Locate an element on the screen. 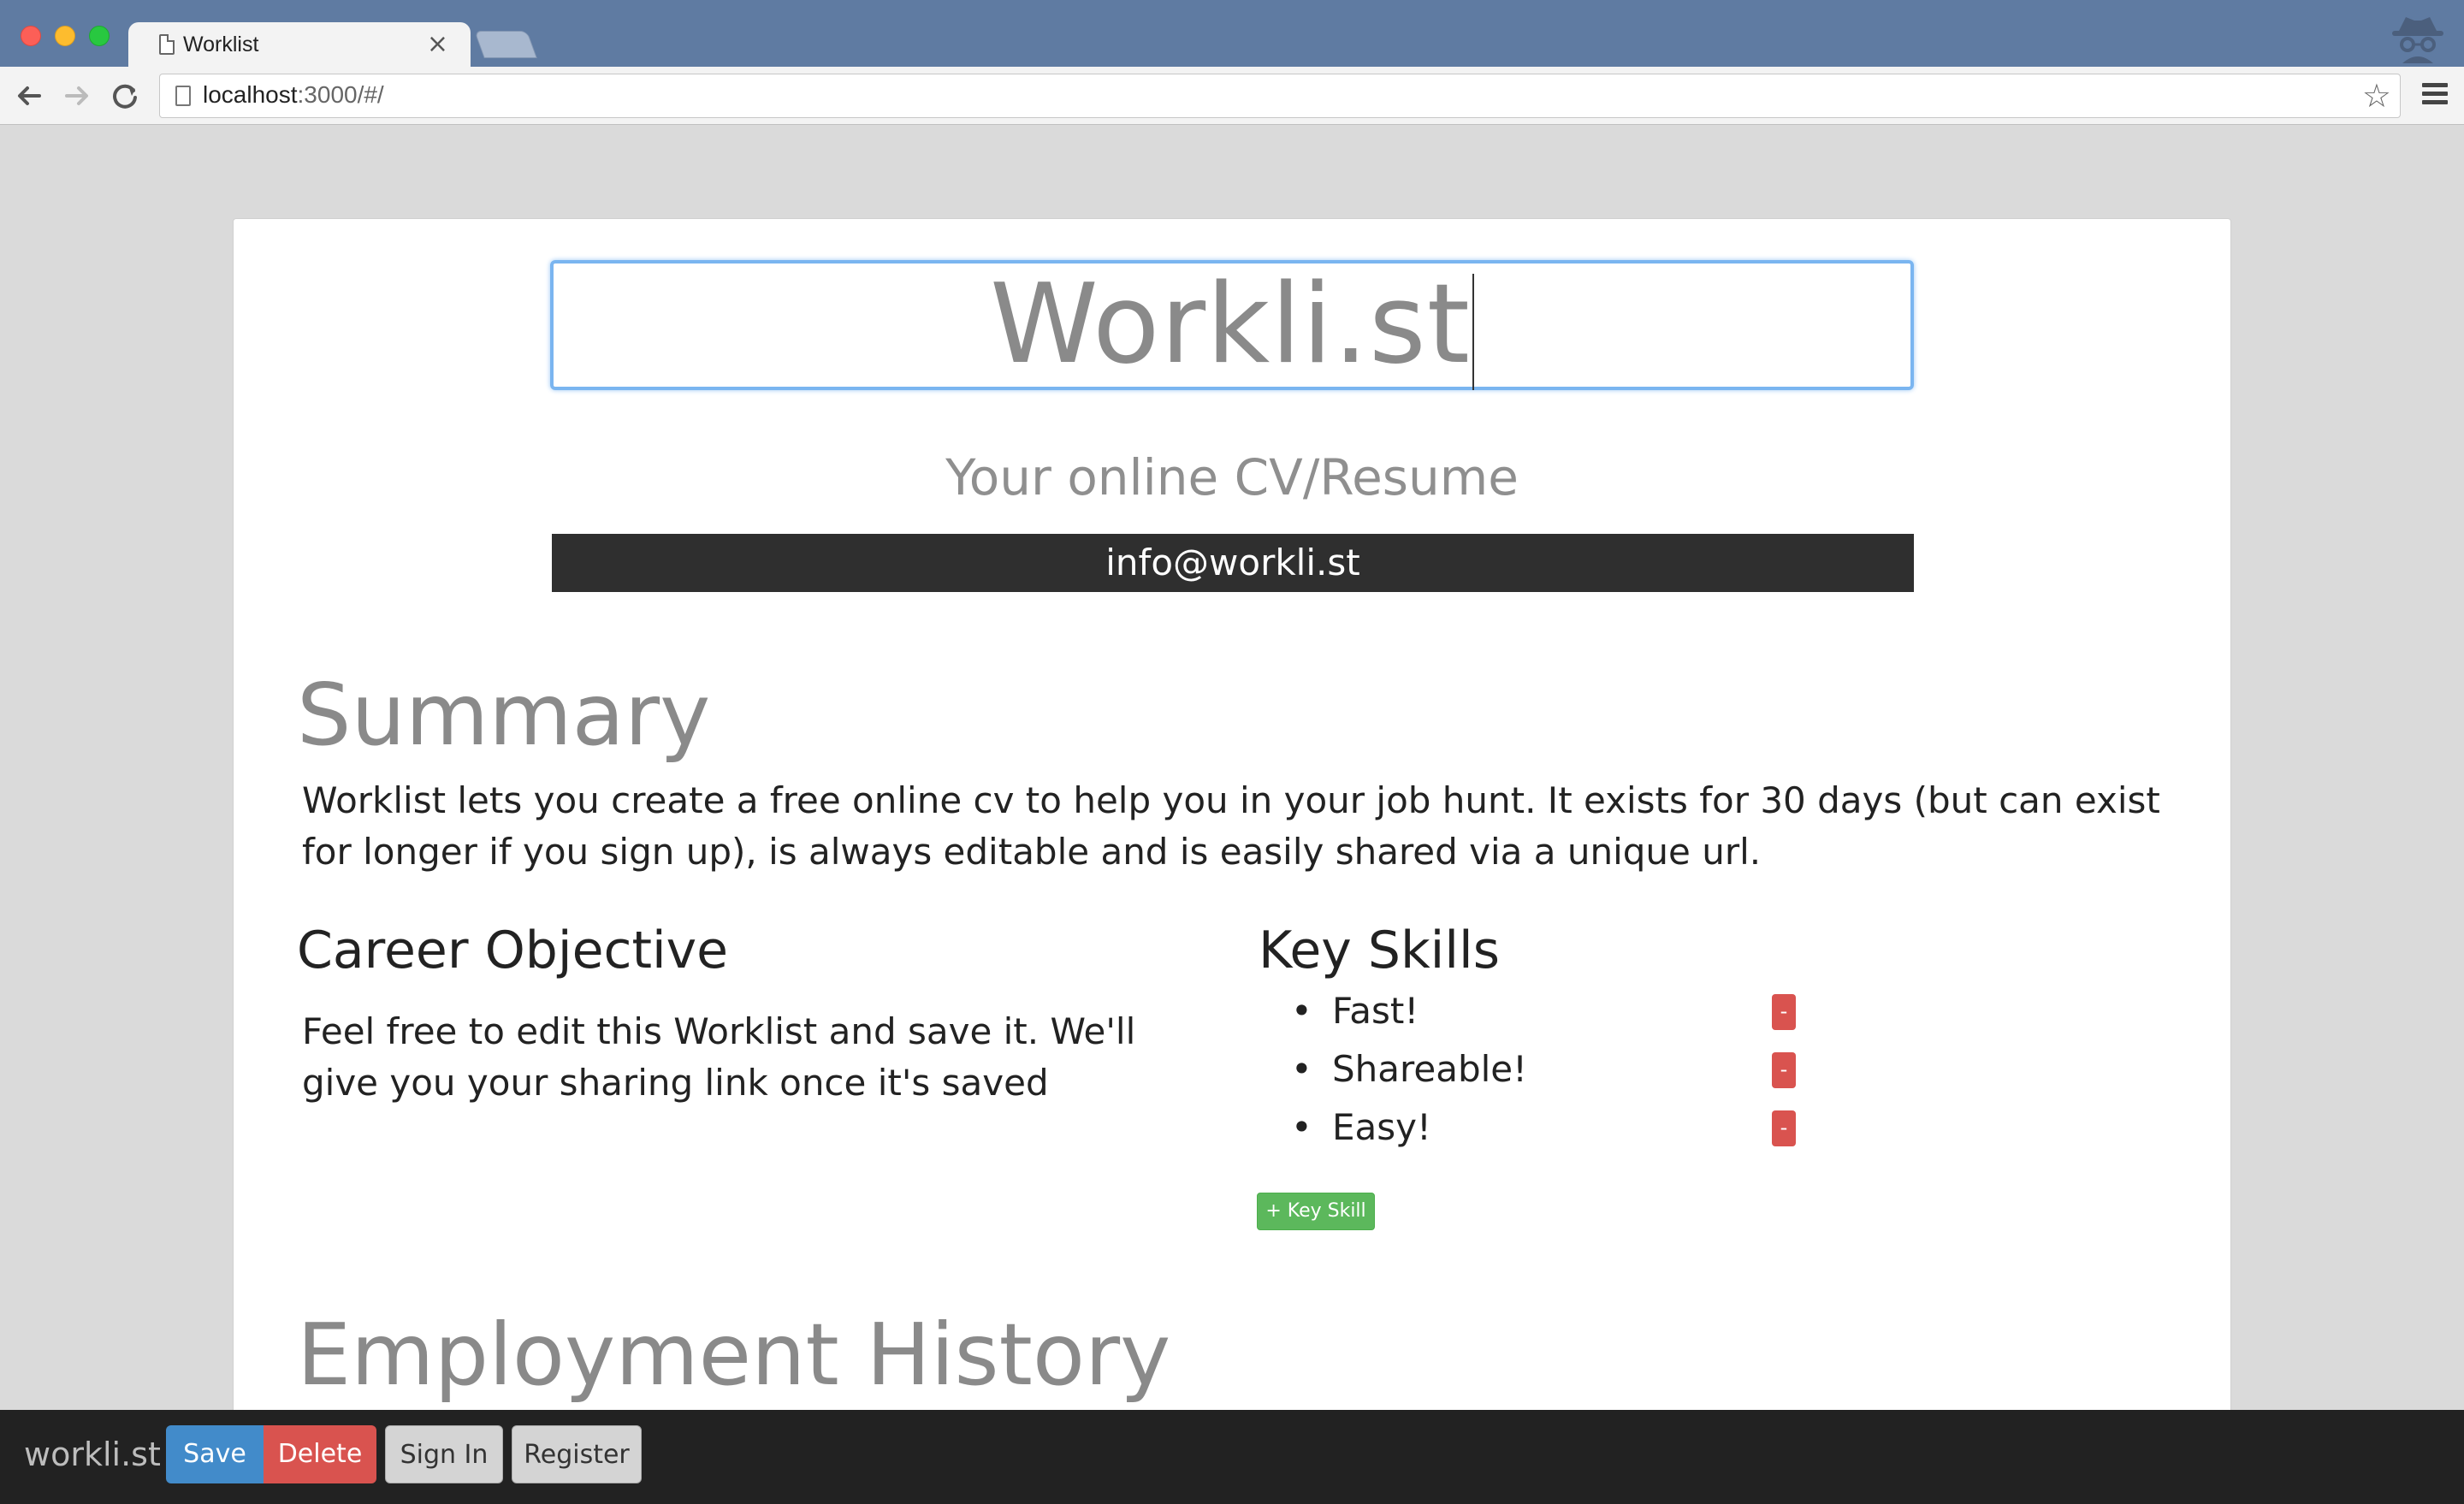  title-input: Workli.st is located at coordinates (1232, 325).